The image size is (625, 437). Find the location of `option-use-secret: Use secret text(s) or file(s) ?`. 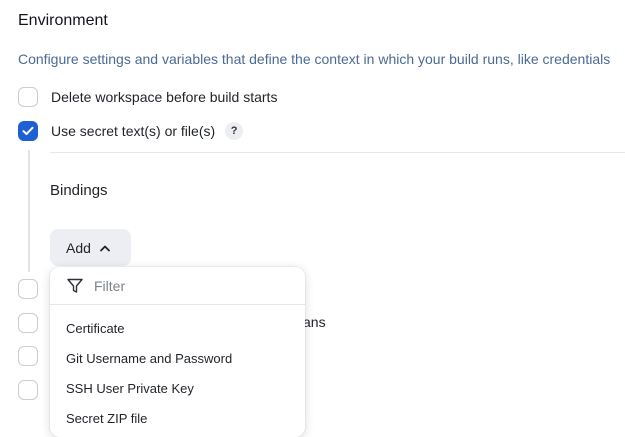

option-use-secret: Use secret text(s) or file(s) ? is located at coordinates (131, 131).